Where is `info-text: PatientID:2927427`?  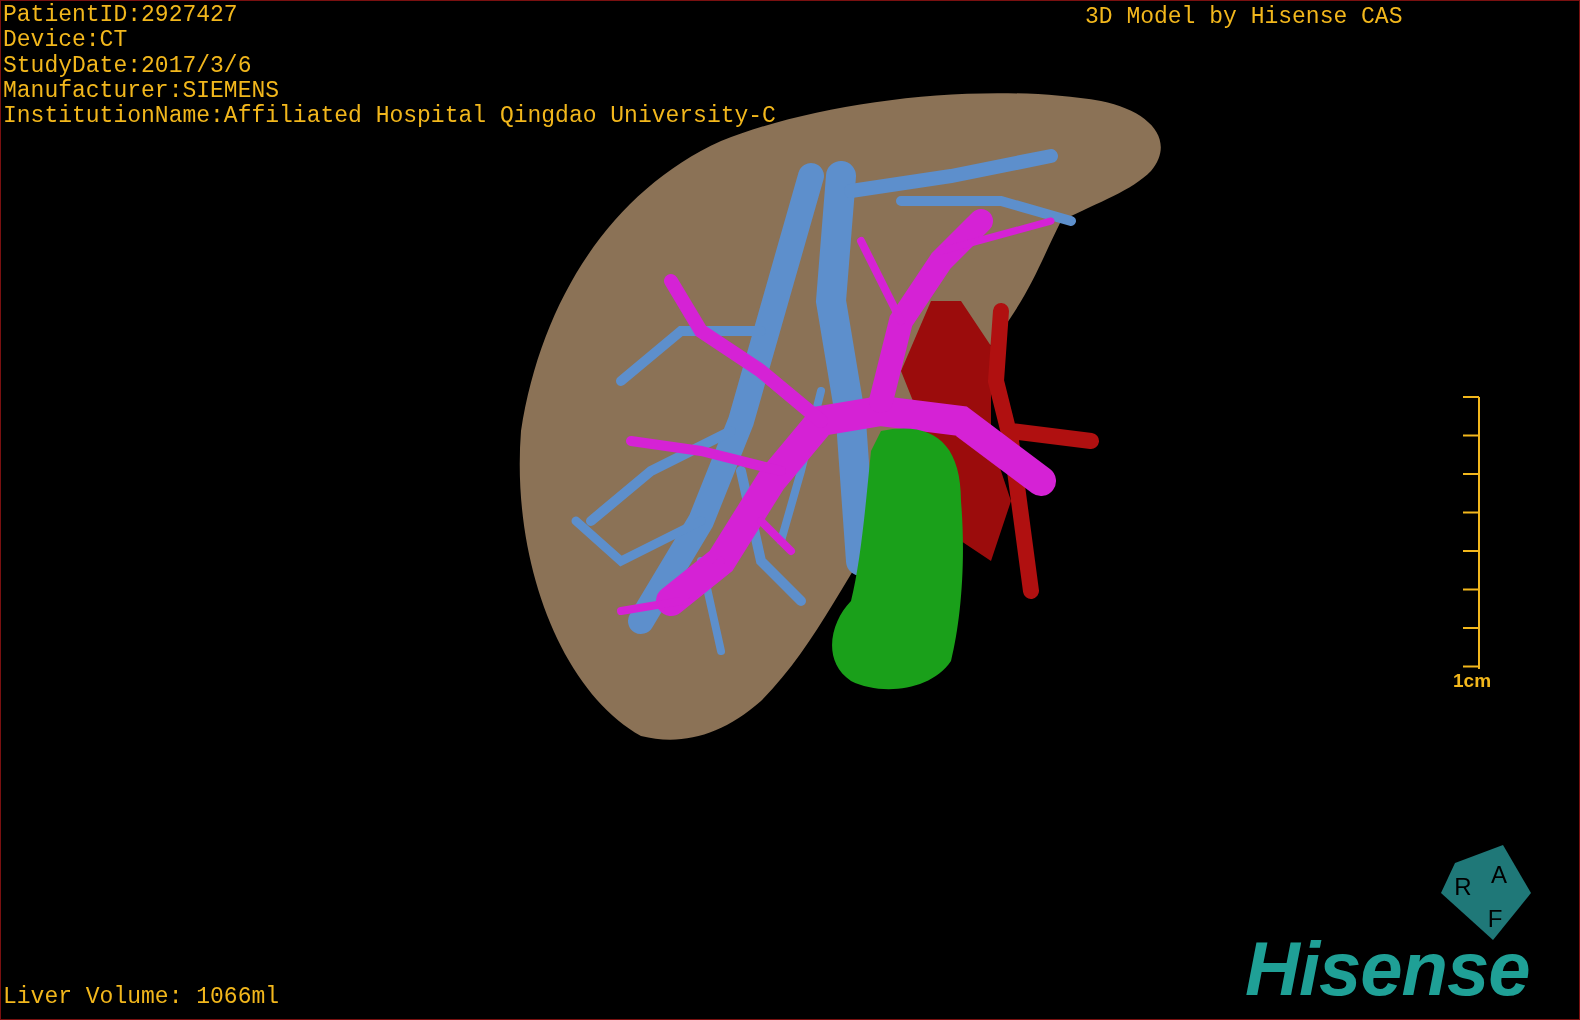 info-text: PatientID:2927427 is located at coordinates (121, 15).